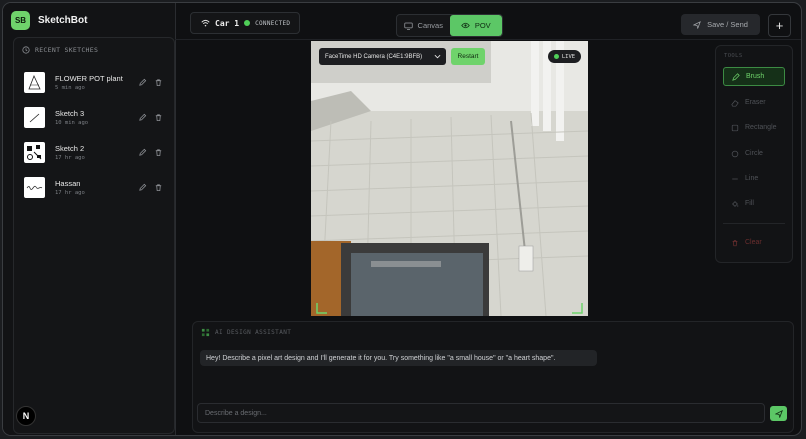  I want to click on tool-circle: Circle, so click(754, 153).